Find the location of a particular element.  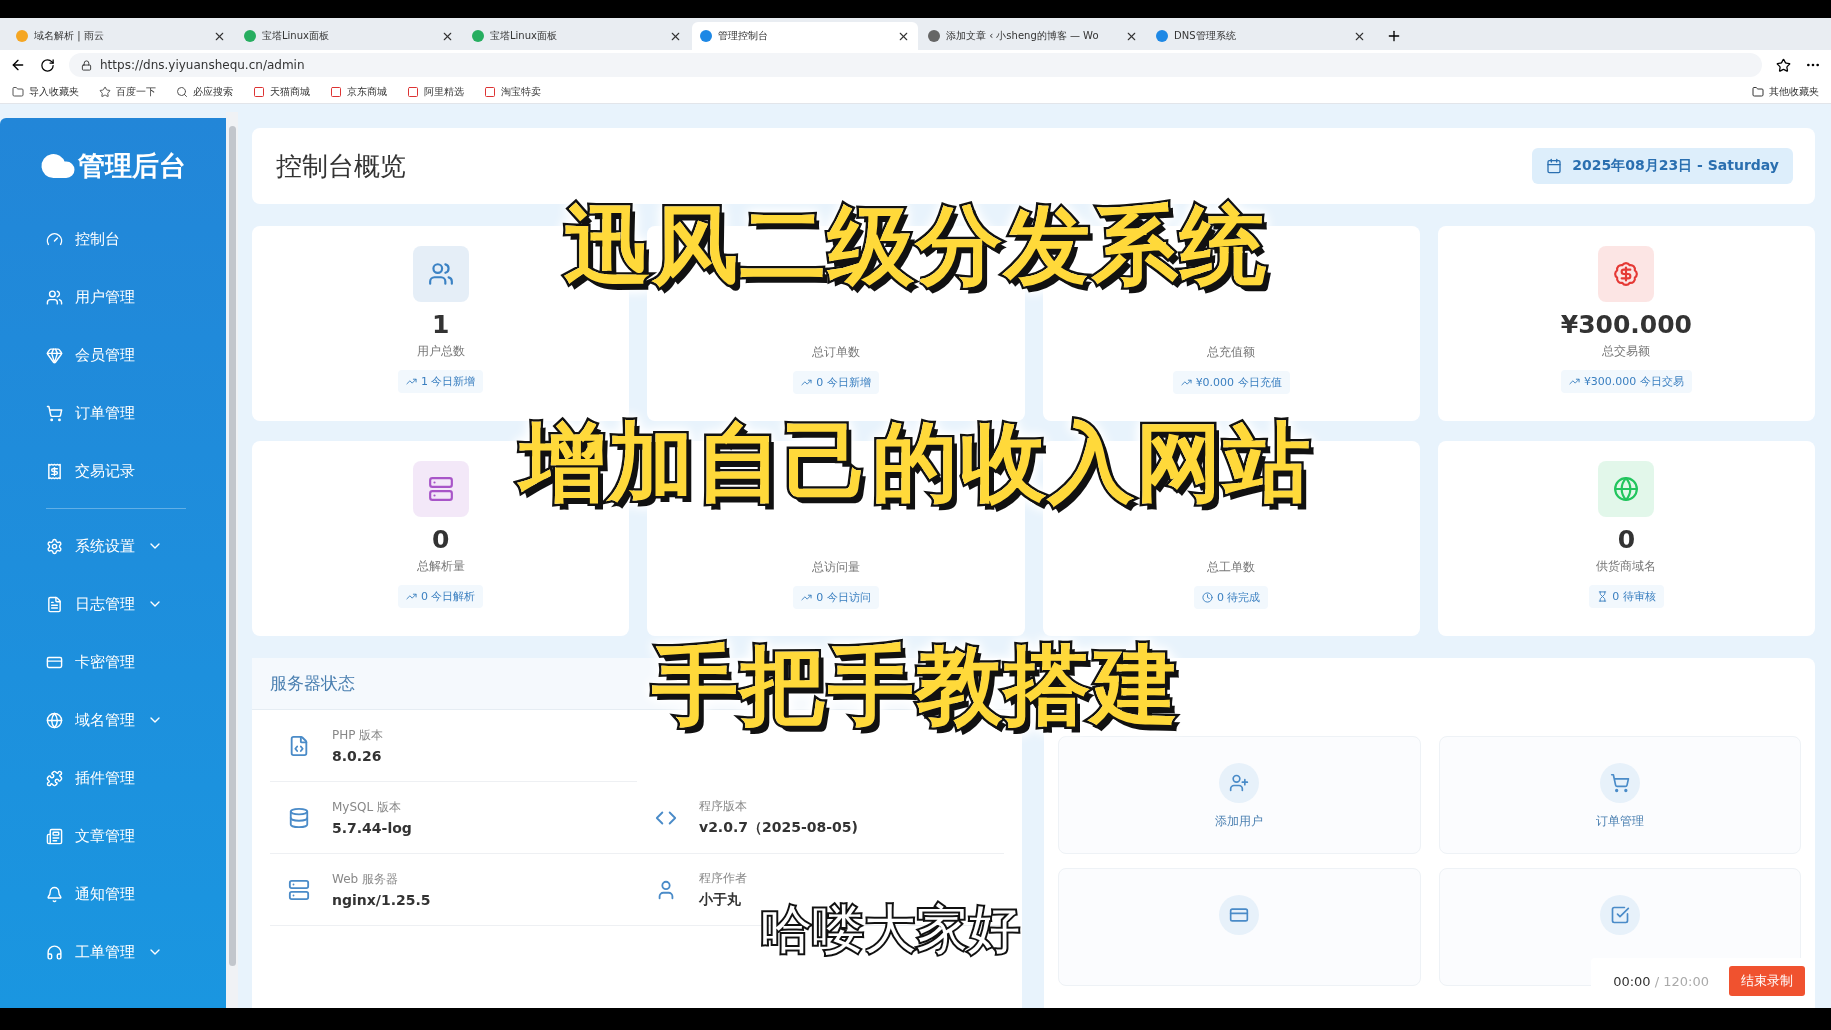

search-icon is located at coordinates (182, 91).